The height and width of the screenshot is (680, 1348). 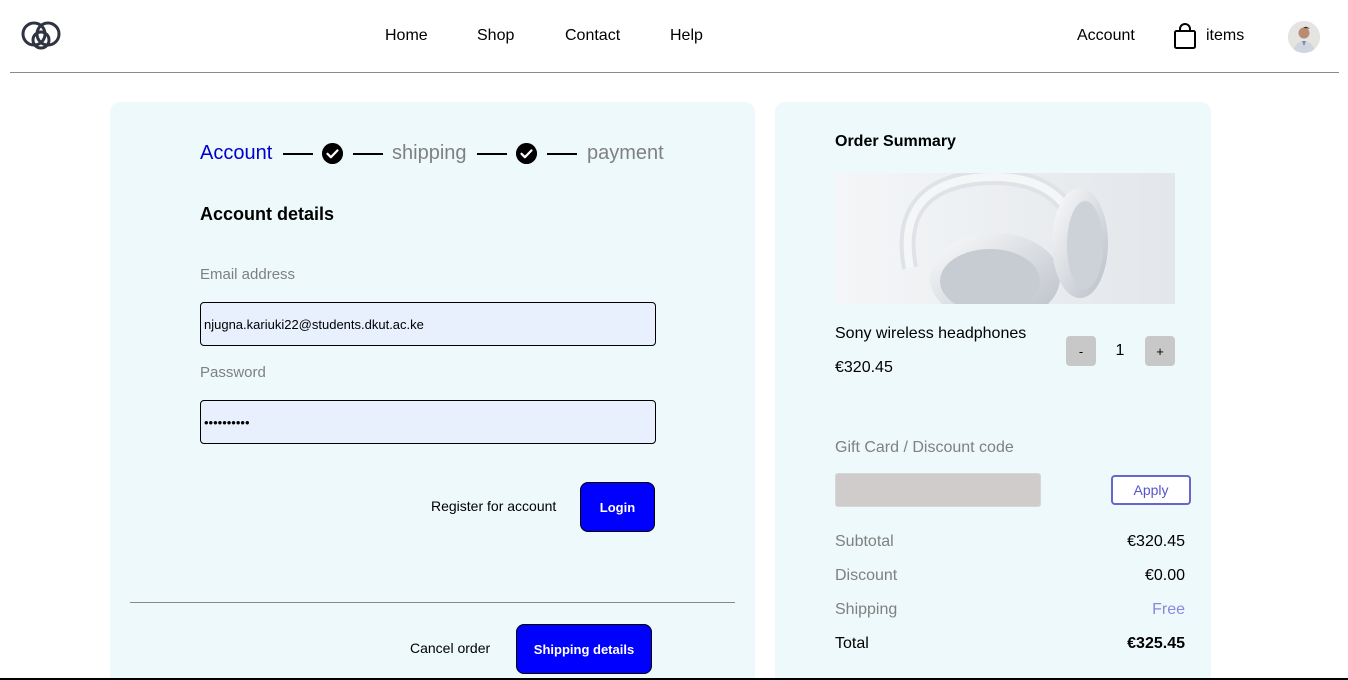 I want to click on discount-code-input, so click(x=938, y=490).